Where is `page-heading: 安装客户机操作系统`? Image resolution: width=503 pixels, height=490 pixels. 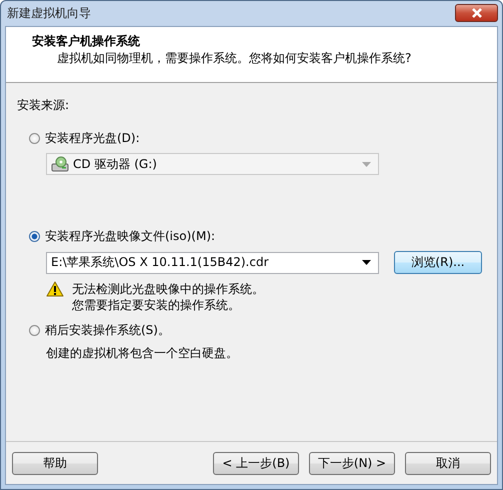
page-heading: 安装客户机操作系统 is located at coordinates (86, 41).